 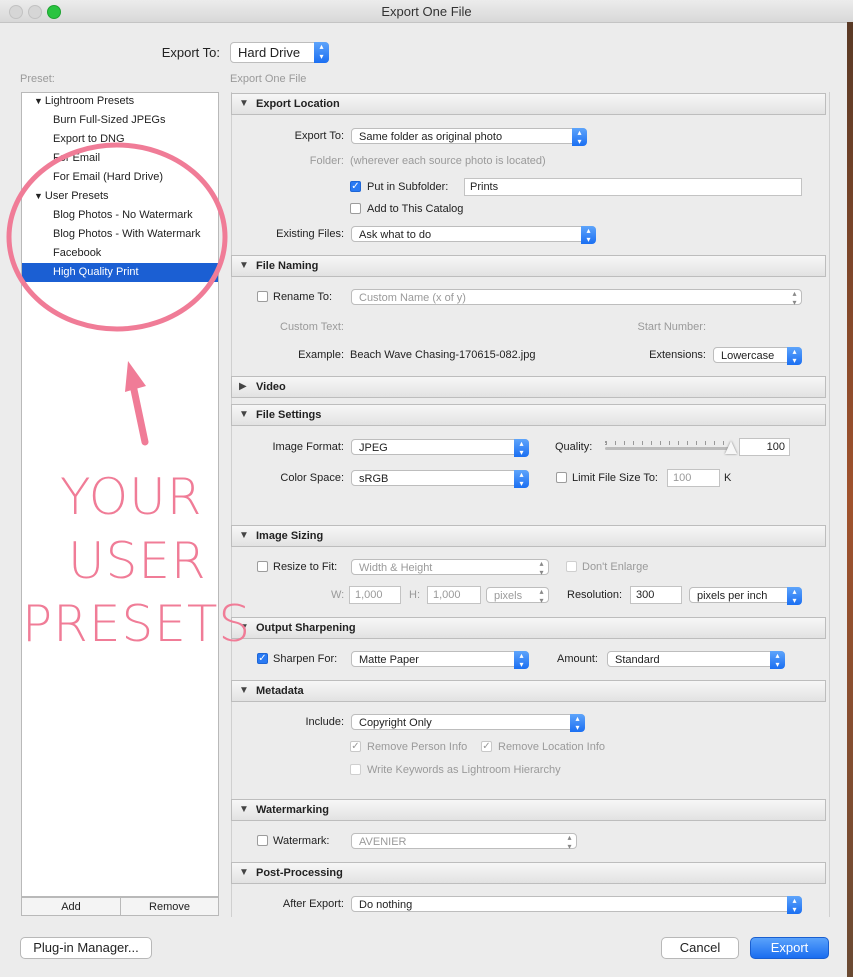 What do you see at coordinates (576, 298) in the screenshot?
I see `rename-dropdown: Custom Name (x of y) ▴ ▾` at bounding box center [576, 298].